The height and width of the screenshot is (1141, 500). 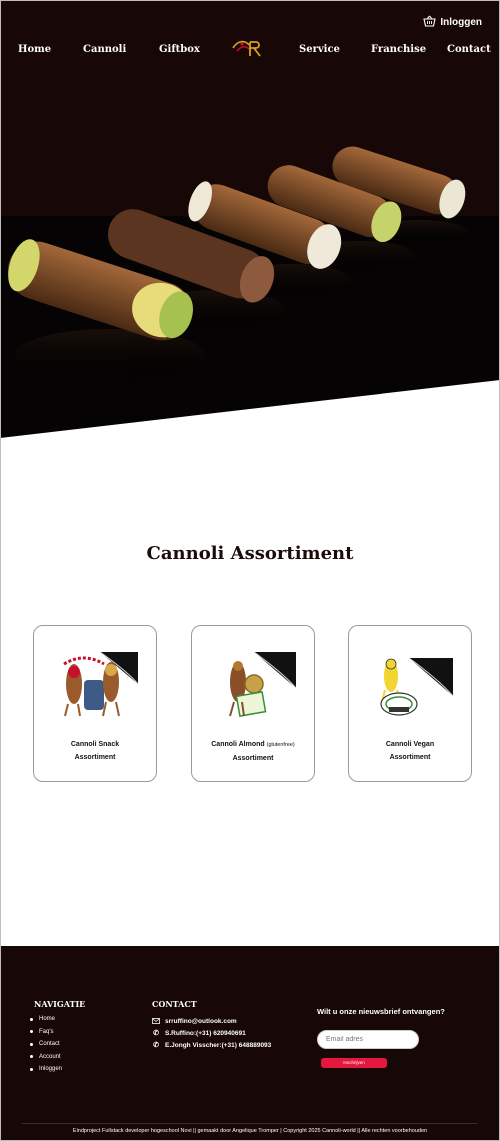 I want to click on card-title: Cannoli Vegan, so click(x=410, y=744).